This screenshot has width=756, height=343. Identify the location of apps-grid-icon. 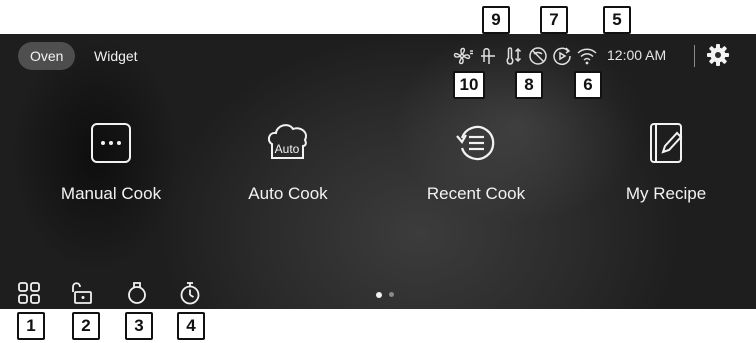
(29, 293).